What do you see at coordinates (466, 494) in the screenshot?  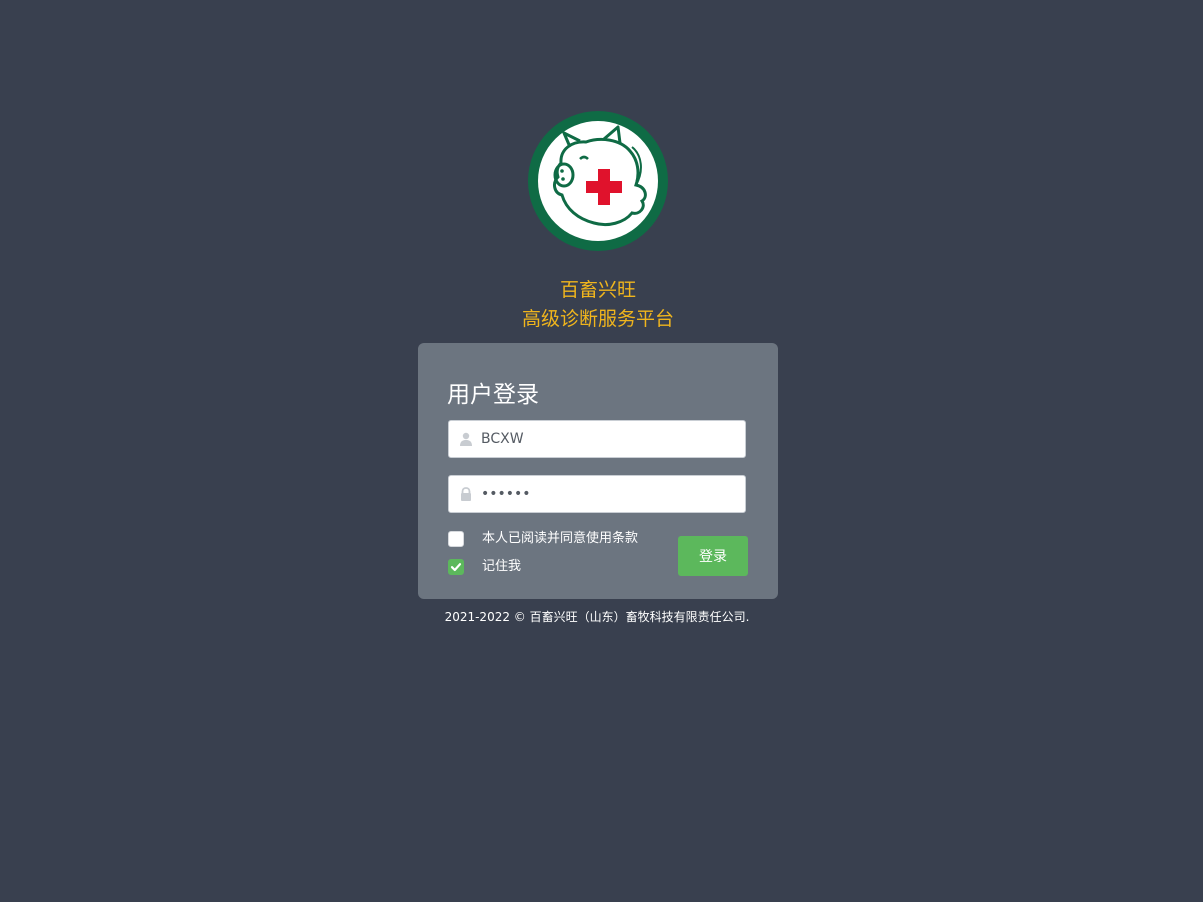 I see `lock-icon` at bounding box center [466, 494].